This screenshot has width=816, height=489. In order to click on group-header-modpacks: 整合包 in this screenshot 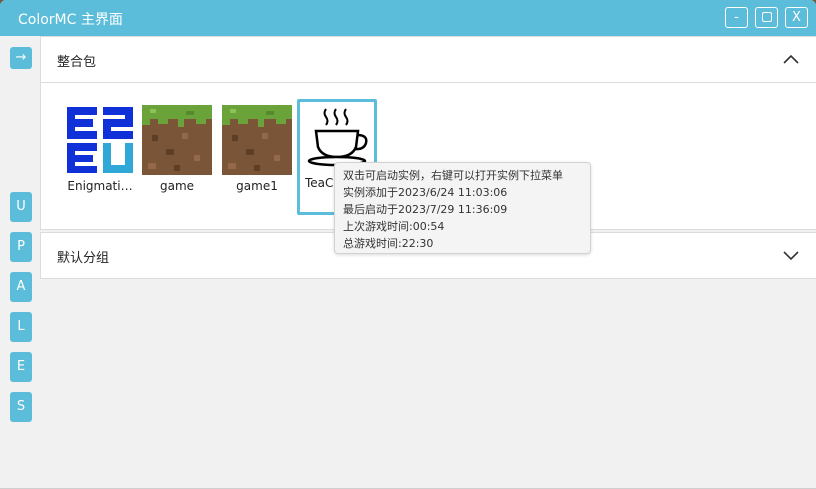, I will do `click(428, 60)`.